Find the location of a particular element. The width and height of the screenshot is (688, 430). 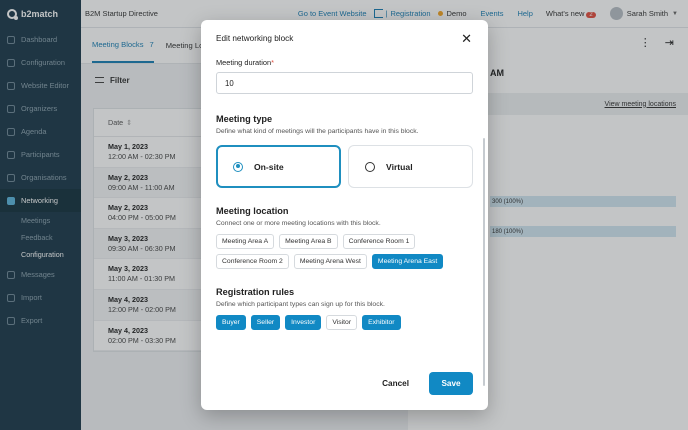

dialog-footer: Cancel Save is located at coordinates (427, 383).